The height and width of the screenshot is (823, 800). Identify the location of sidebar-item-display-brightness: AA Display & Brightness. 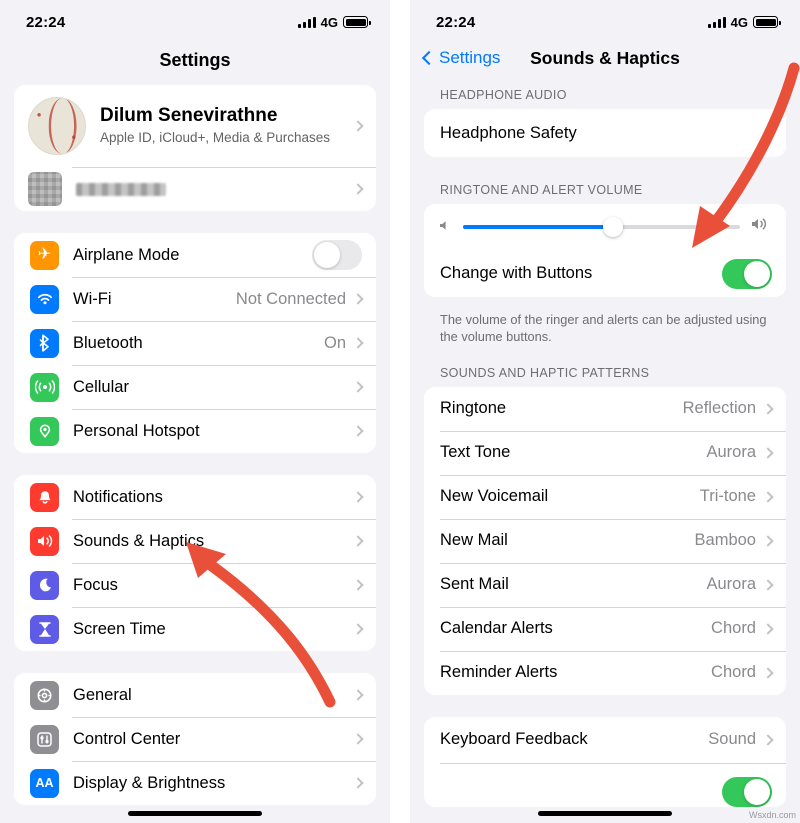
(195, 783).